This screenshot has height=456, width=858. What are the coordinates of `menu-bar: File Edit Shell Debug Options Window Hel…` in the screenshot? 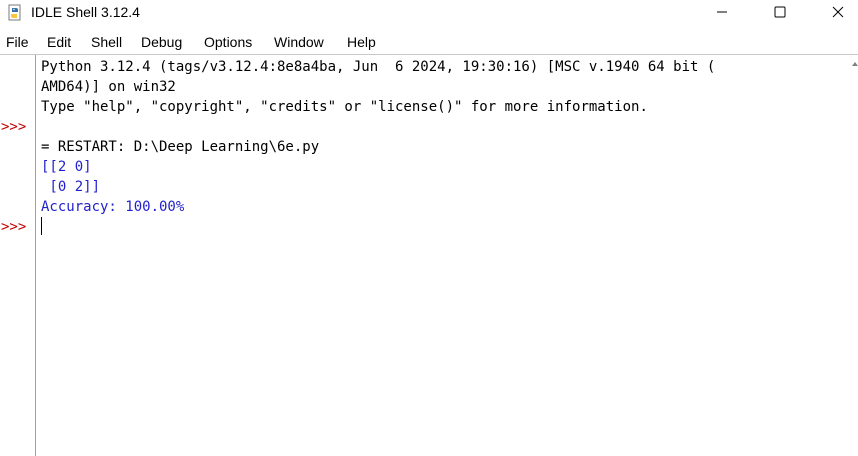 It's located at (429, 42).